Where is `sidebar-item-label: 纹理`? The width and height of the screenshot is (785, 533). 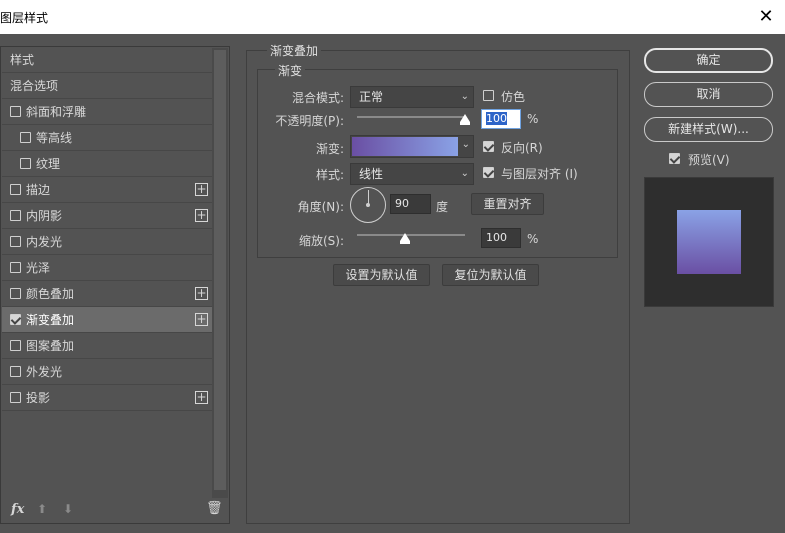
sidebar-item-label: 纹理 is located at coordinates (48, 164).